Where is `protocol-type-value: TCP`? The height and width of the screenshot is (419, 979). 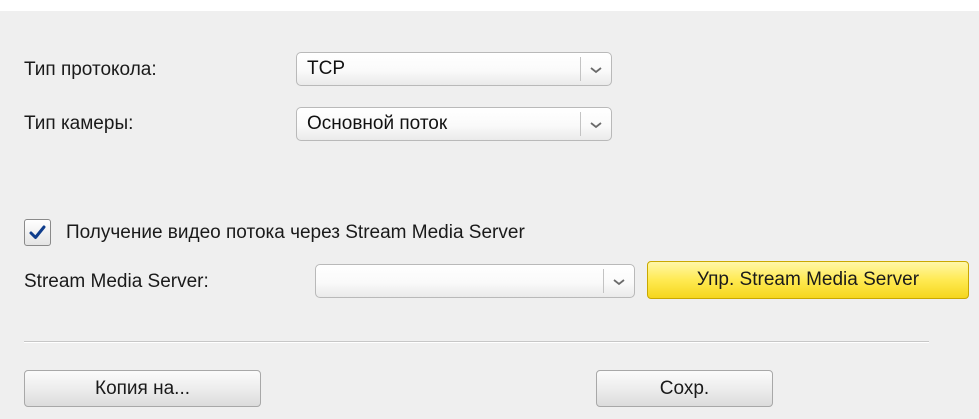
protocol-type-value: TCP is located at coordinates (326, 68).